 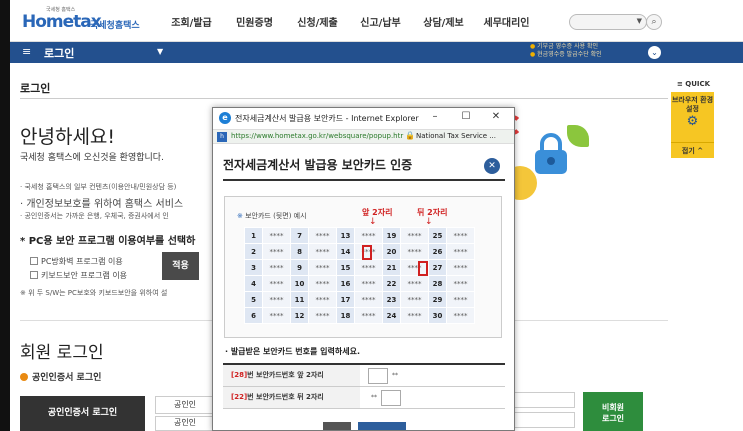 What do you see at coordinates (254, 21) in the screenshot?
I see `nav-certificates: 민원증명` at bounding box center [254, 21].